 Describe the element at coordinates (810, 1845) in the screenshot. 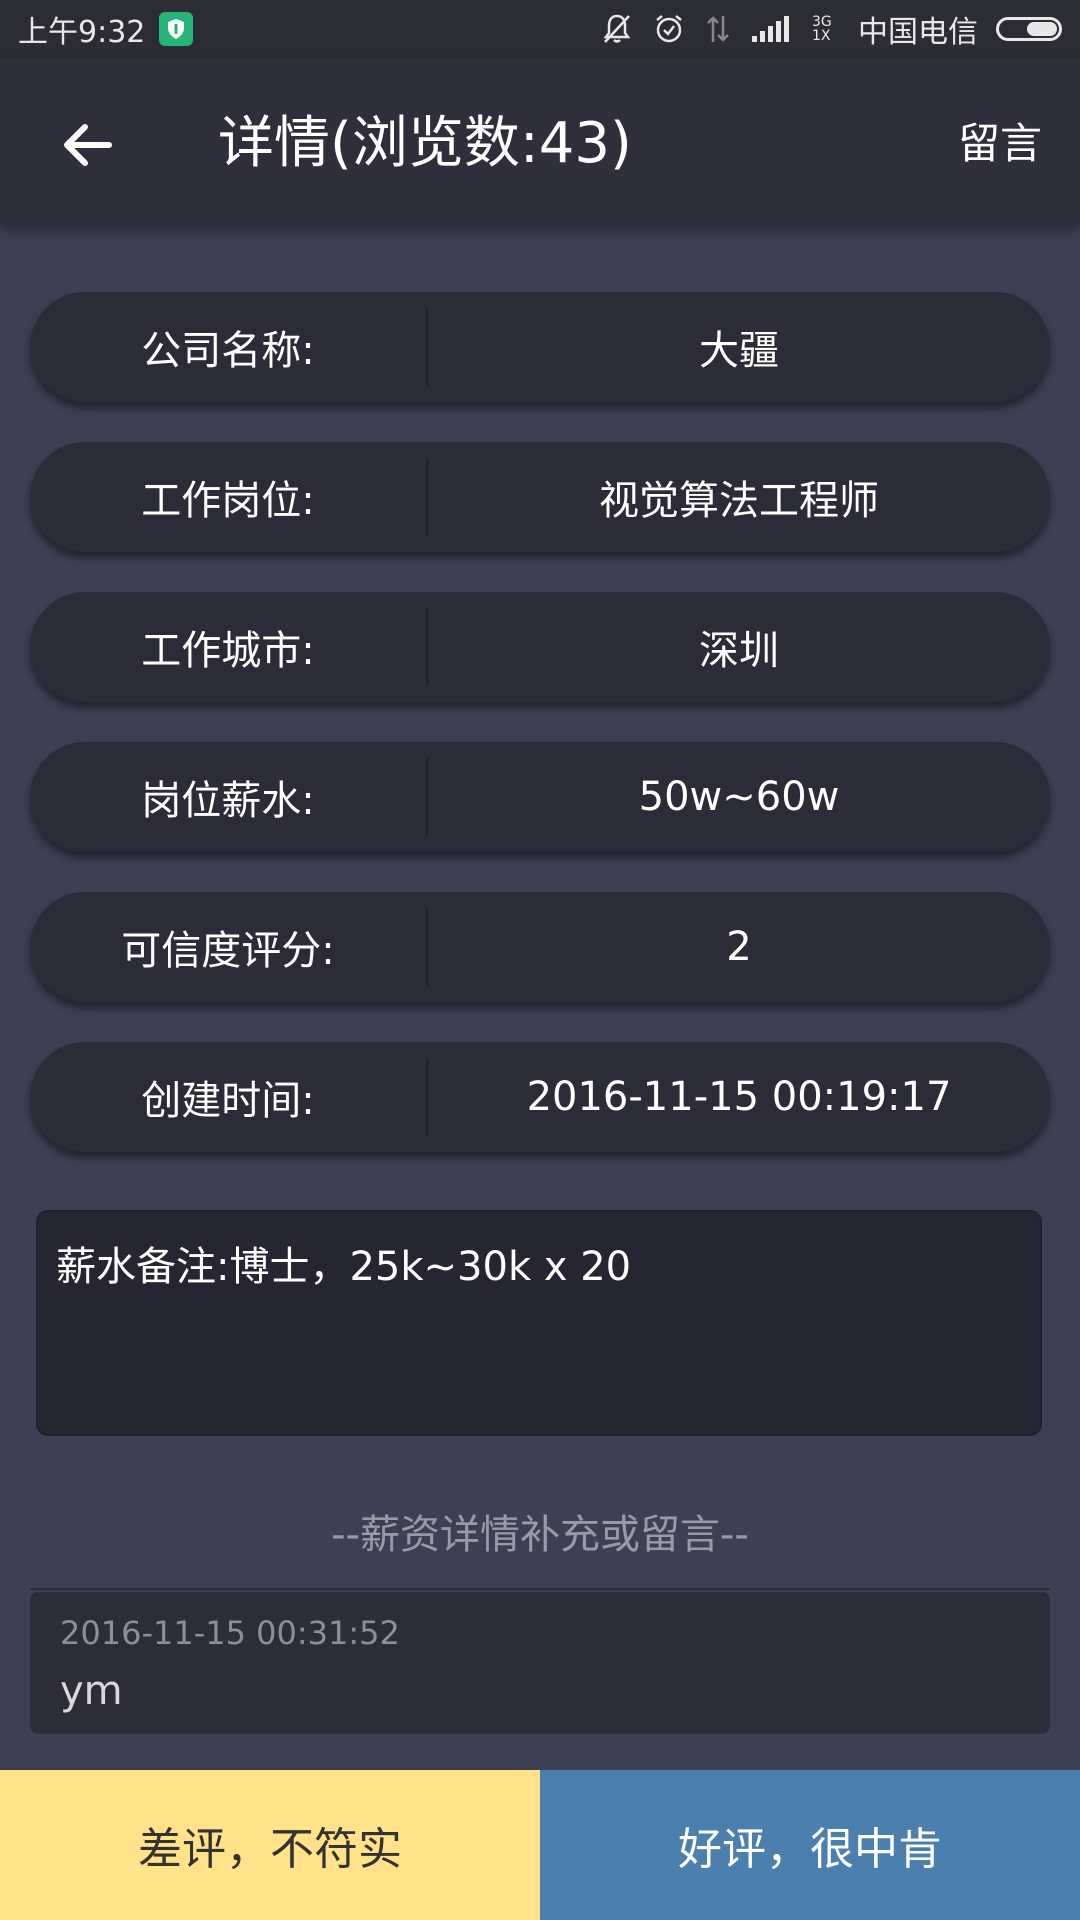

I see `good-review-button: 好评，很中肯` at that location.